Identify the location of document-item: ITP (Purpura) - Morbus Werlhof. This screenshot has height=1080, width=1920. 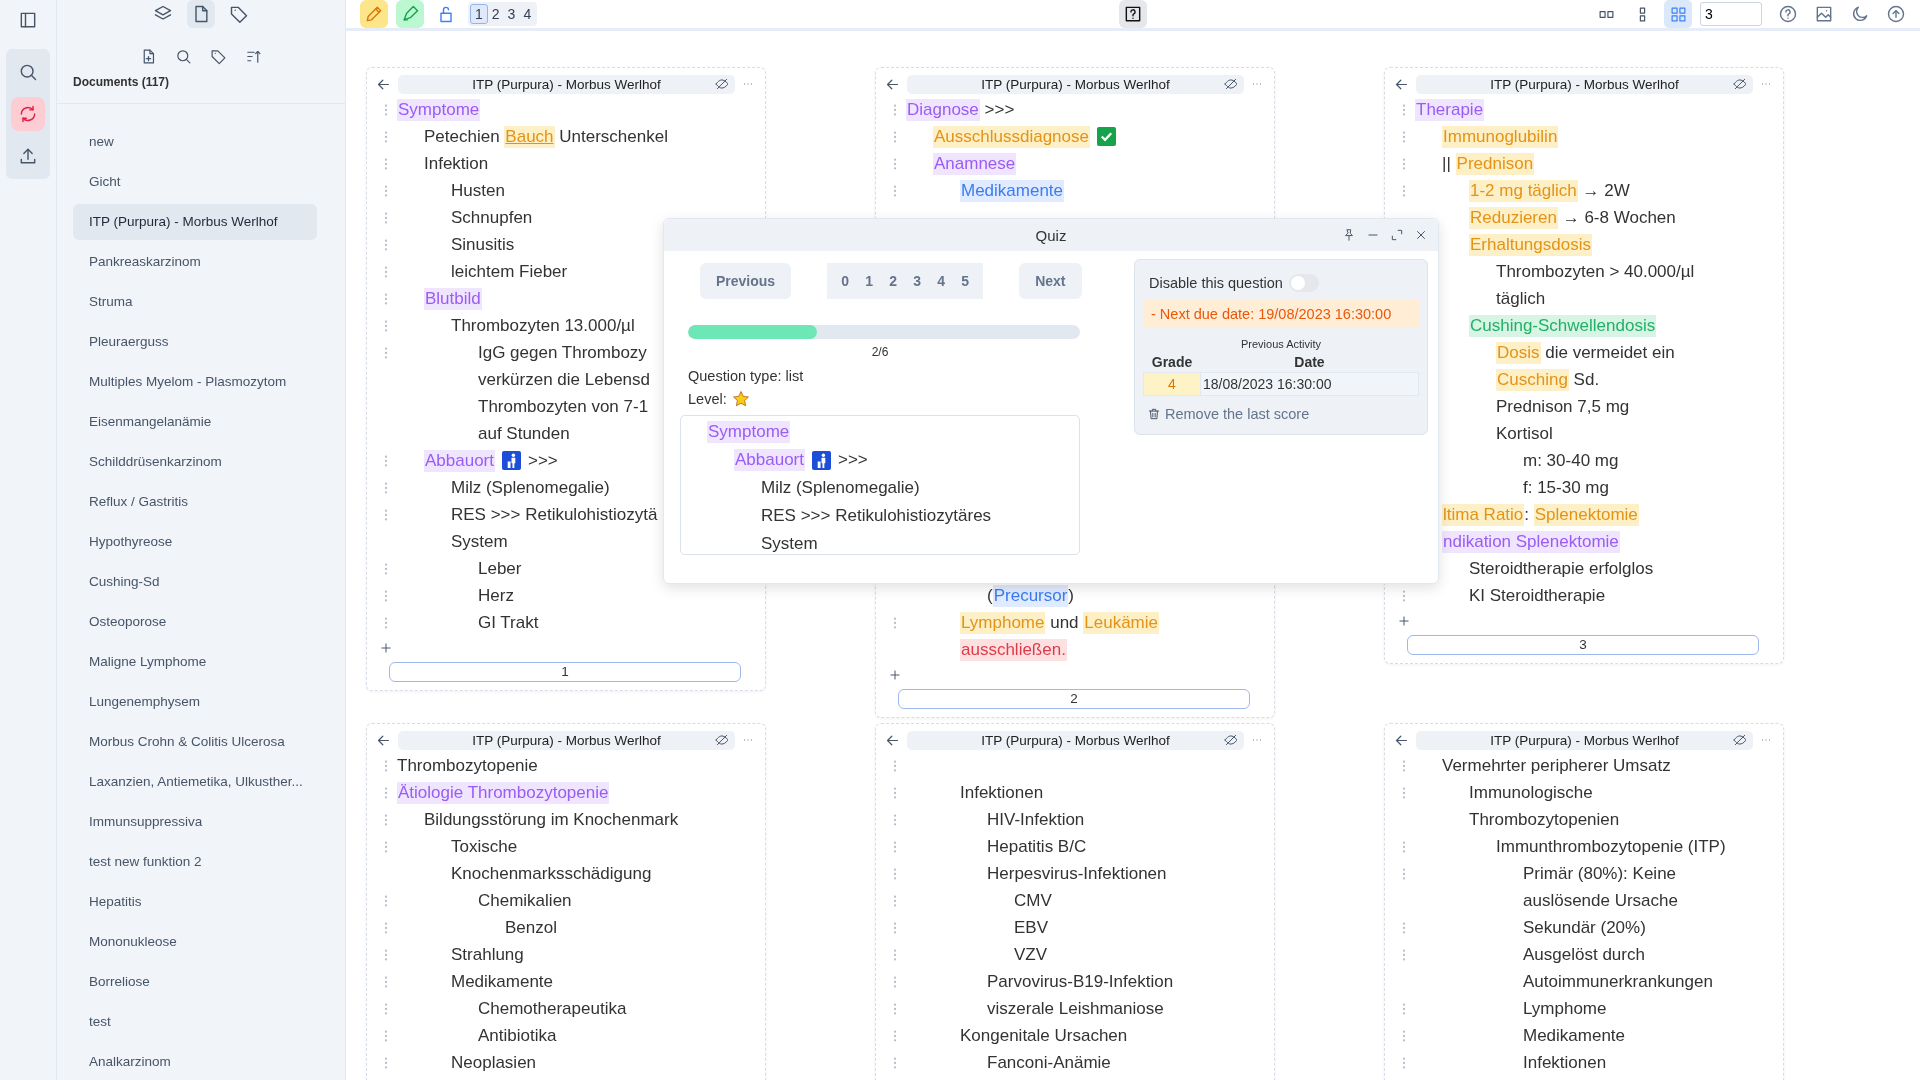
(195, 222).